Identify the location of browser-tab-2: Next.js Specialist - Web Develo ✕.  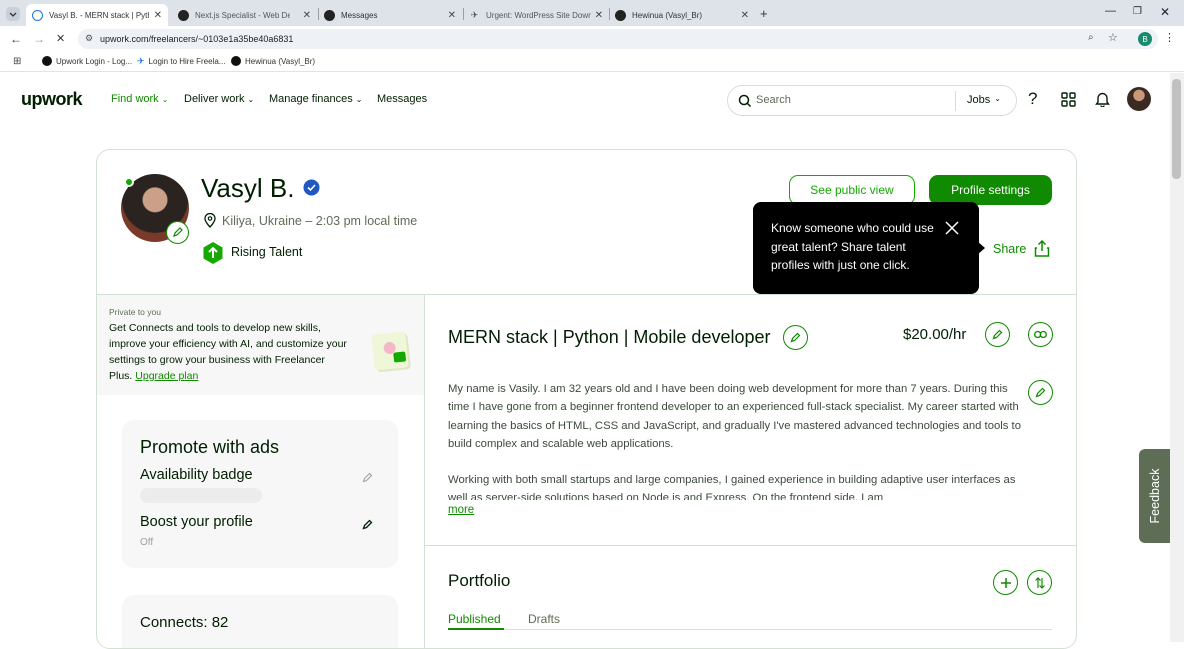
(244, 15).